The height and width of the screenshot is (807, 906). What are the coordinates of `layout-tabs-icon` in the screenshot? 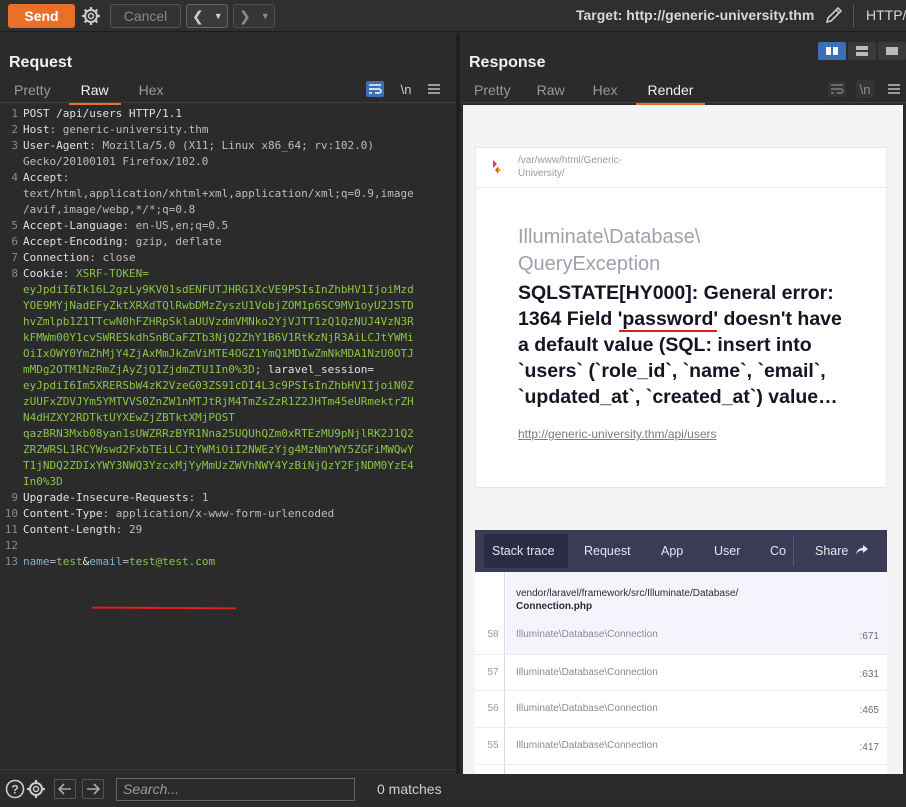 It's located at (892, 51).